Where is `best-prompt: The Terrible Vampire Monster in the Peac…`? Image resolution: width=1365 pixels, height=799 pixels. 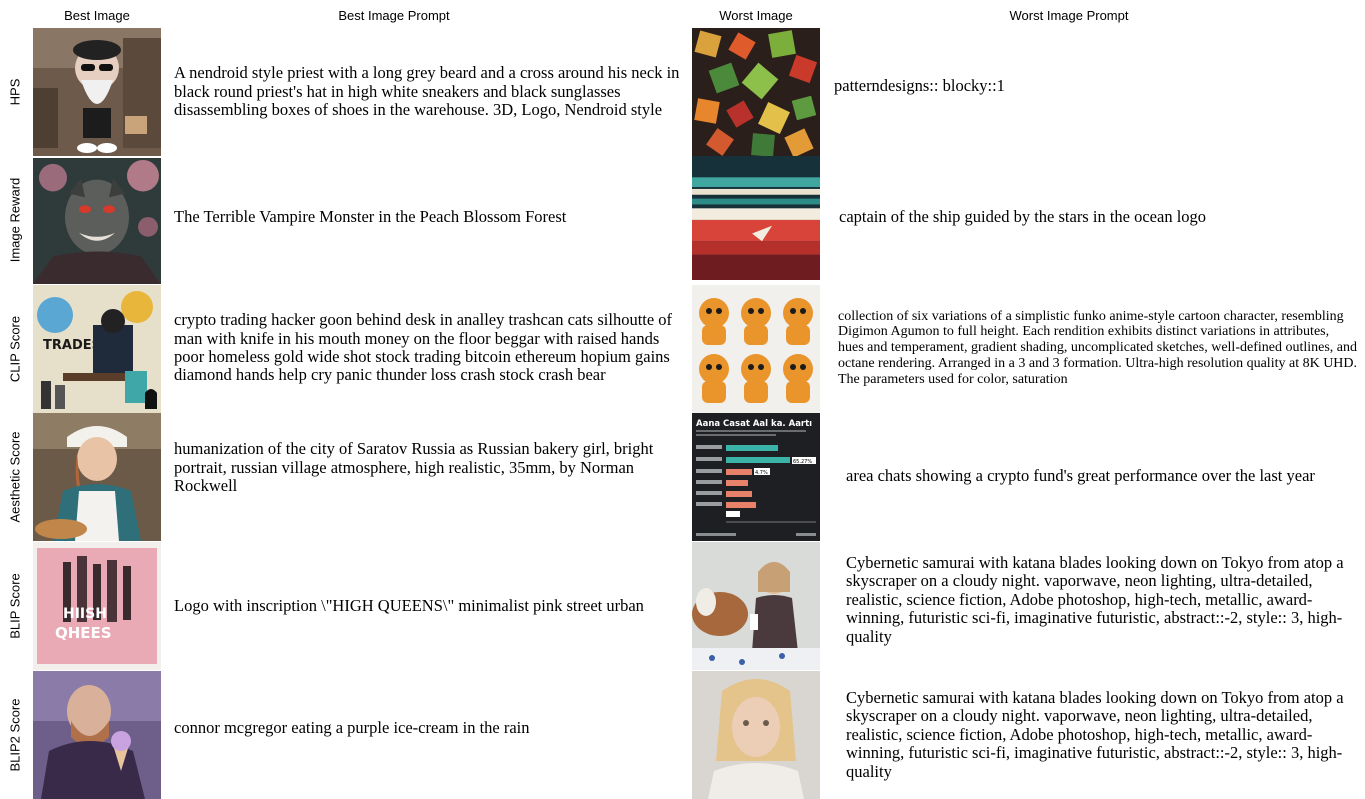 best-prompt: The Terrible Vampire Monster in the Peac… is located at coordinates (370, 216).